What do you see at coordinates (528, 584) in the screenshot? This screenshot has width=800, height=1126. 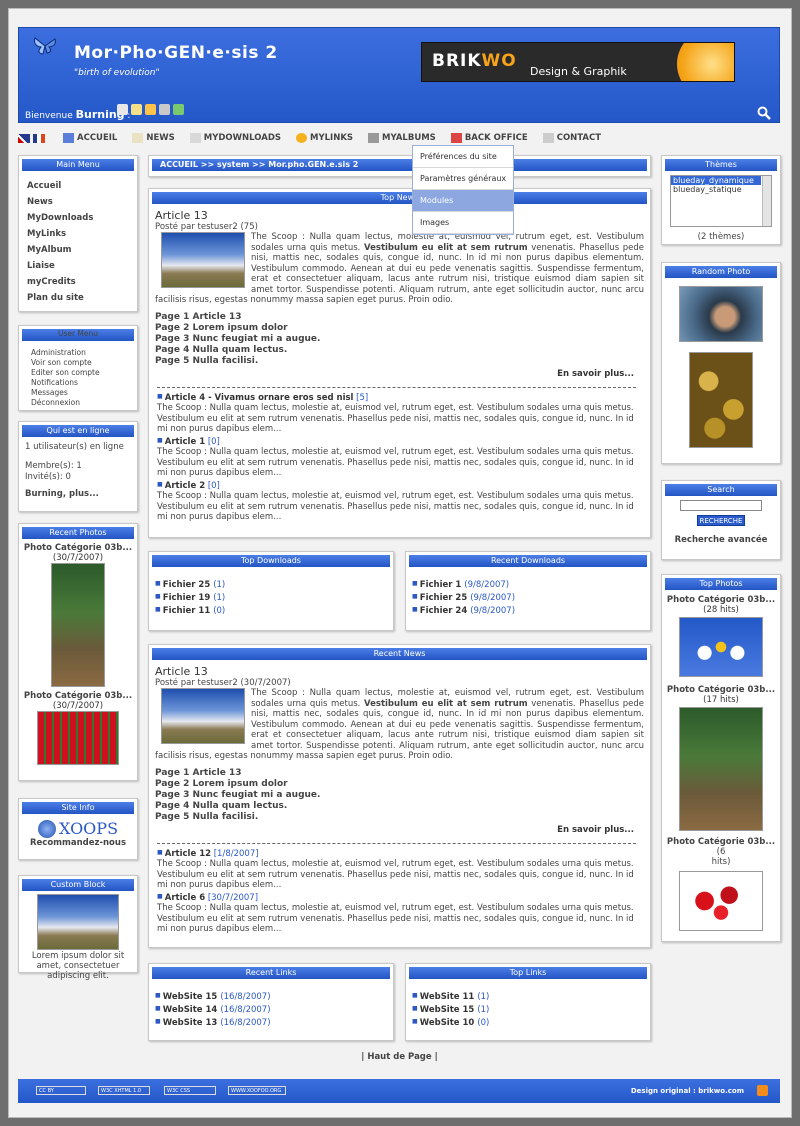 I see `list-item: Fichier 1 (9/8/2007)` at bounding box center [528, 584].